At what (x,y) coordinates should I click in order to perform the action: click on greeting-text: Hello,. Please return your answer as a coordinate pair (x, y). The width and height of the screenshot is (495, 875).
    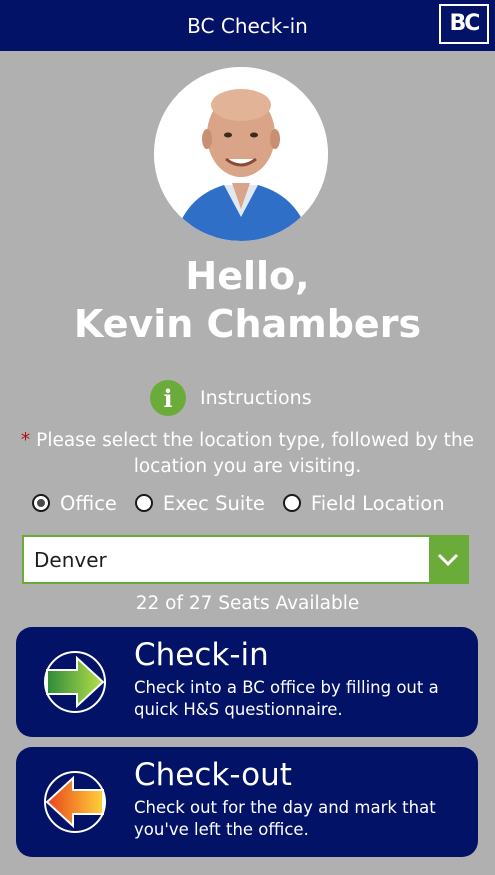
    Looking at the image, I should click on (247, 276).